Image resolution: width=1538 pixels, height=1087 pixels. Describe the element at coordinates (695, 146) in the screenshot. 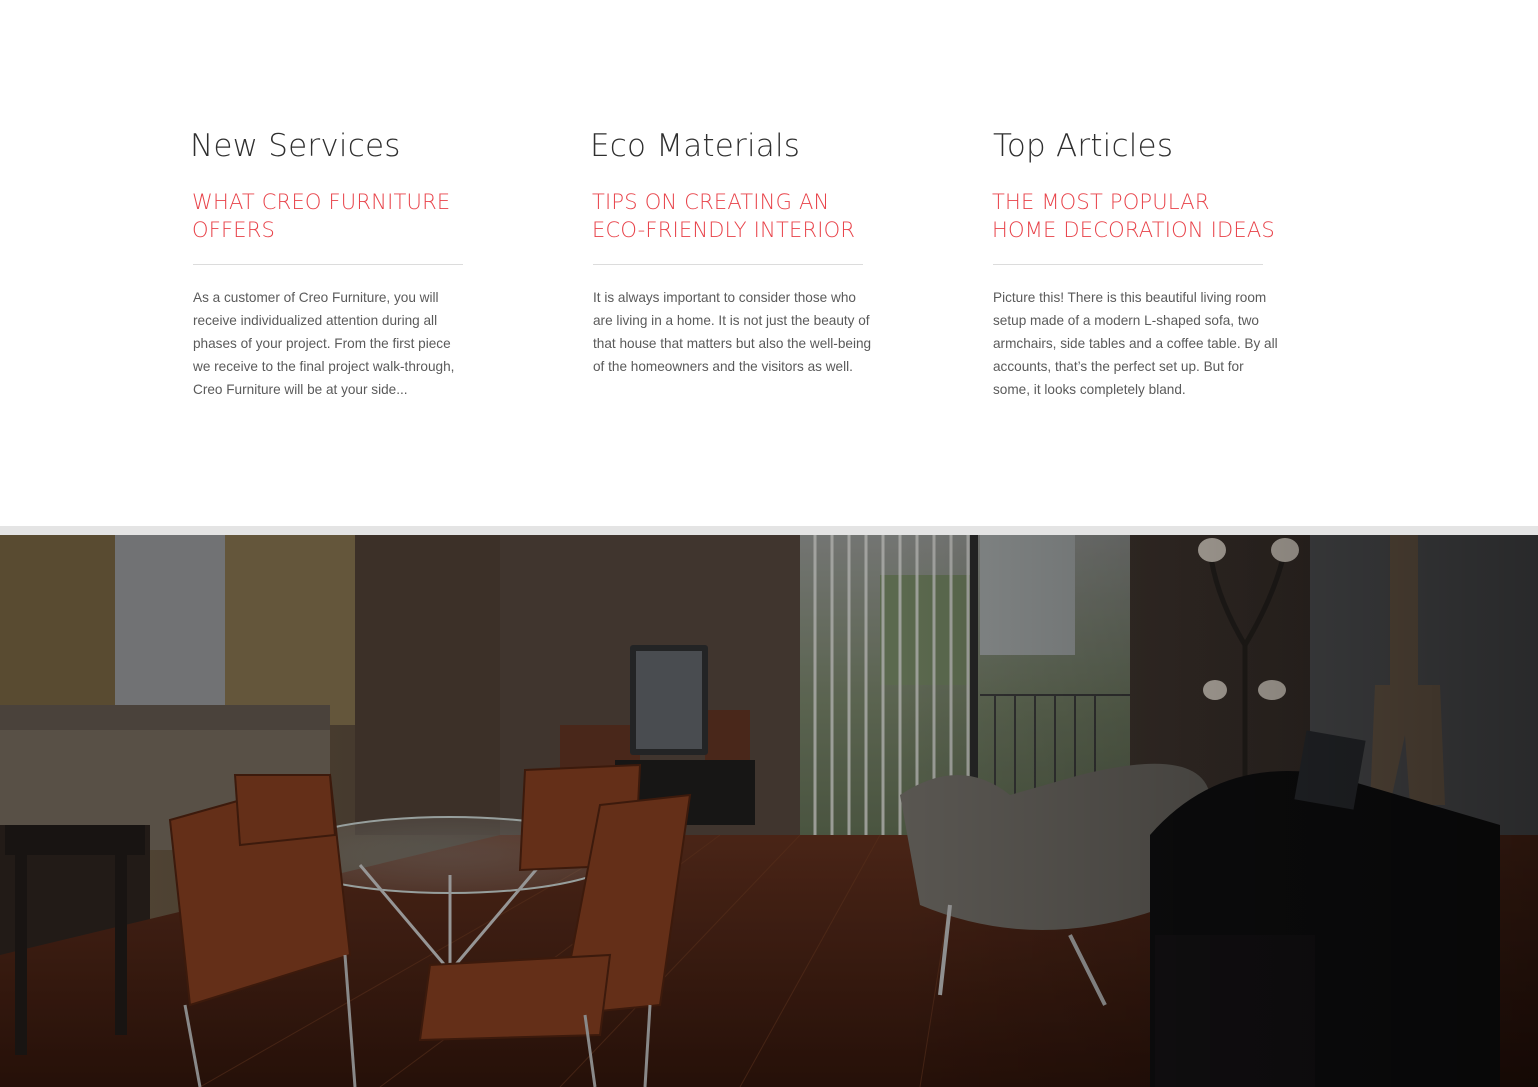

I see `column-title: Eco Materials` at that location.